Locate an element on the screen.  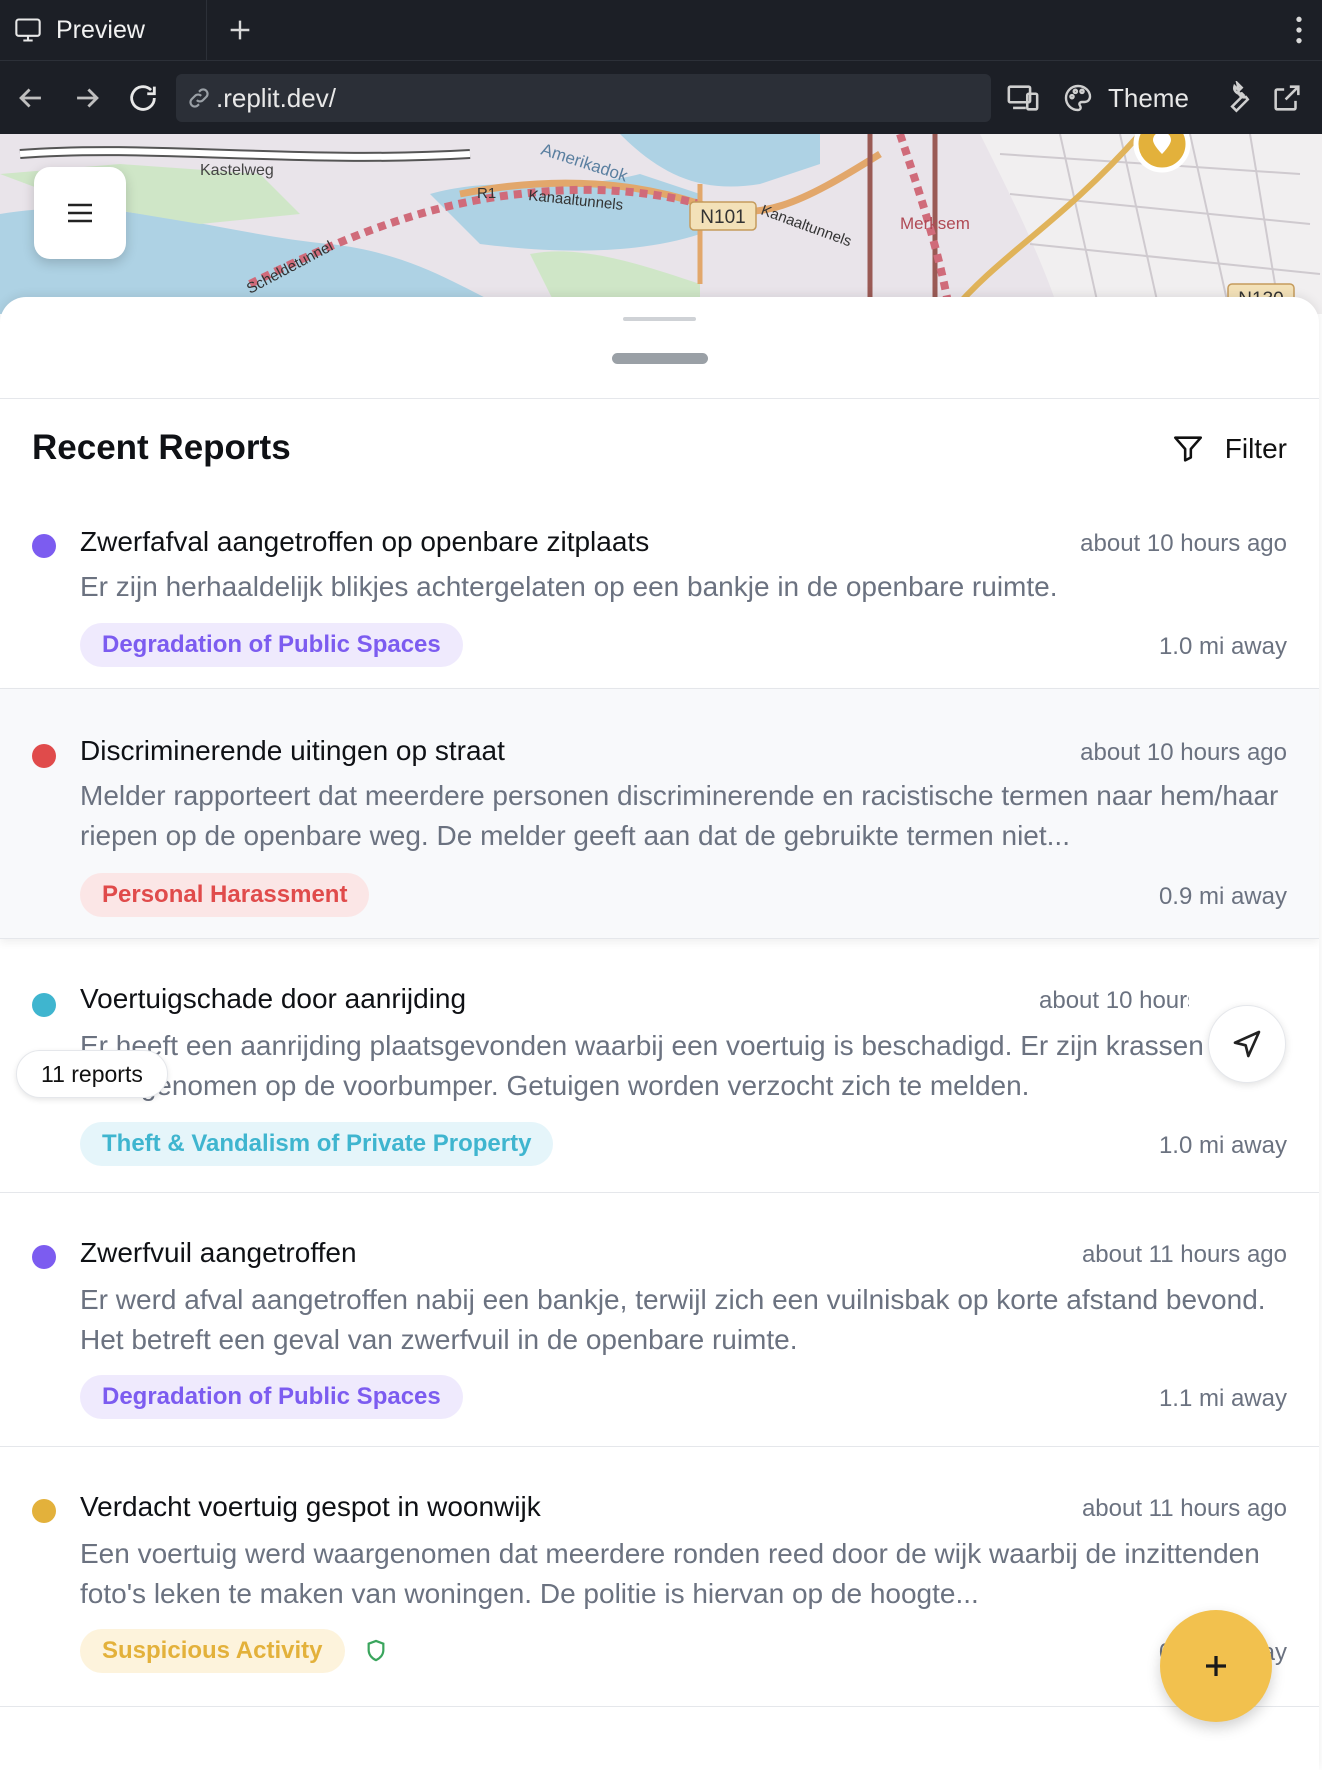
back-icon is located at coordinates (31, 98).